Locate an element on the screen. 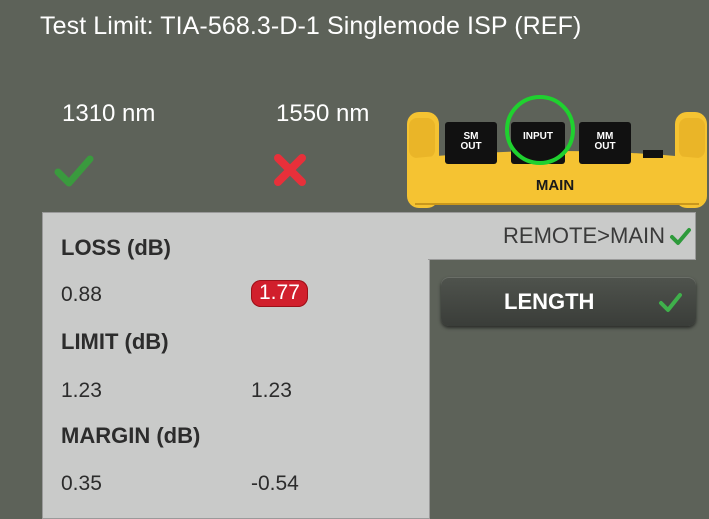 The height and width of the screenshot is (519, 709). wavelength-1550-label: 1550 nm is located at coordinates (323, 113).